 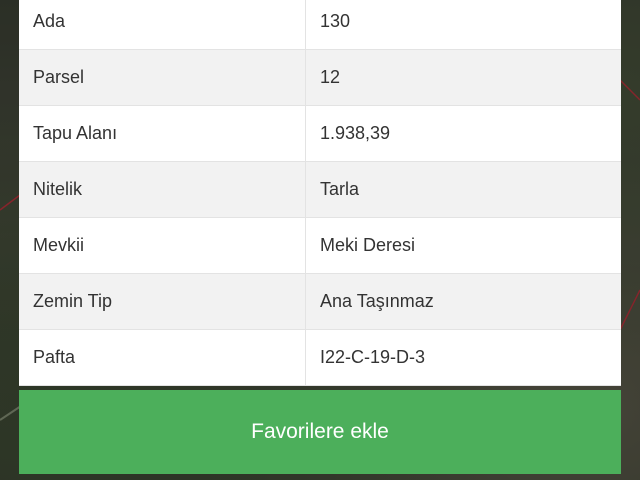 I want to click on row-label: Tapu Alanı, so click(x=162, y=133).